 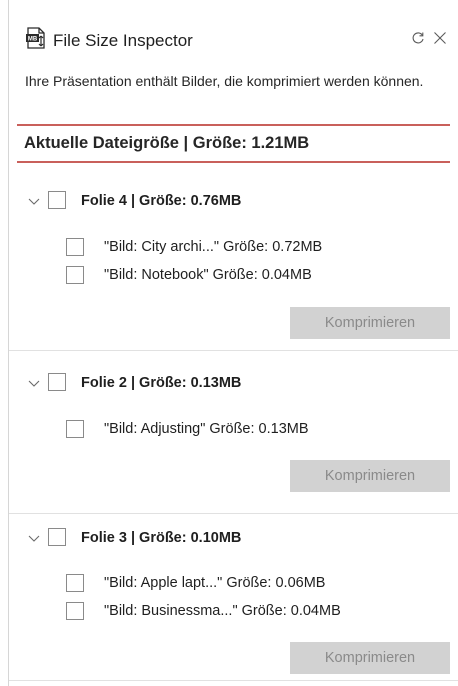 What do you see at coordinates (233, 125) in the screenshot?
I see `accent-rule-top` at bounding box center [233, 125].